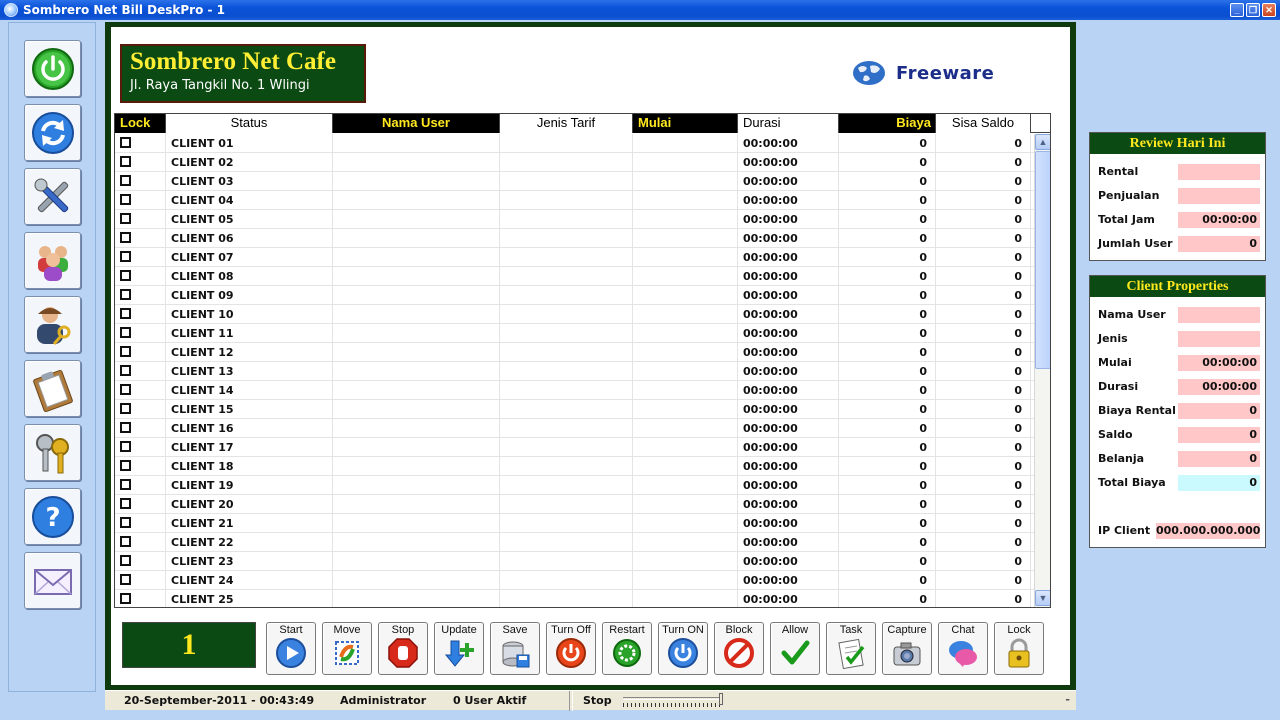 The image size is (1280, 720). I want to click on chat-button: Chat, so click(963, 648).